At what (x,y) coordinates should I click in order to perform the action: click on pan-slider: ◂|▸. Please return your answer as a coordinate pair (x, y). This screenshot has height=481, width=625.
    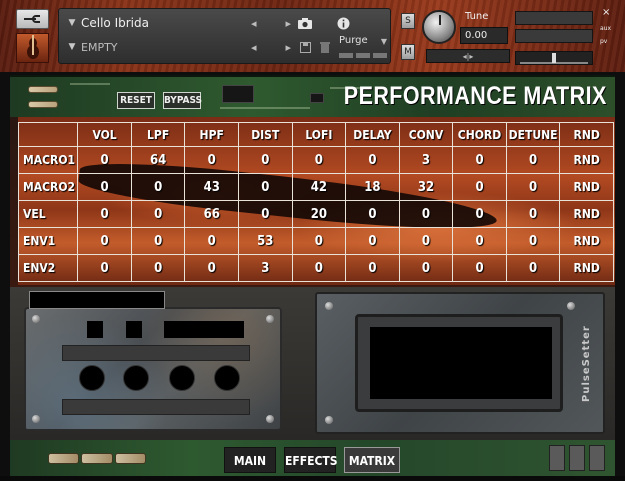
    Looking at the image, I should click on (468, 56).